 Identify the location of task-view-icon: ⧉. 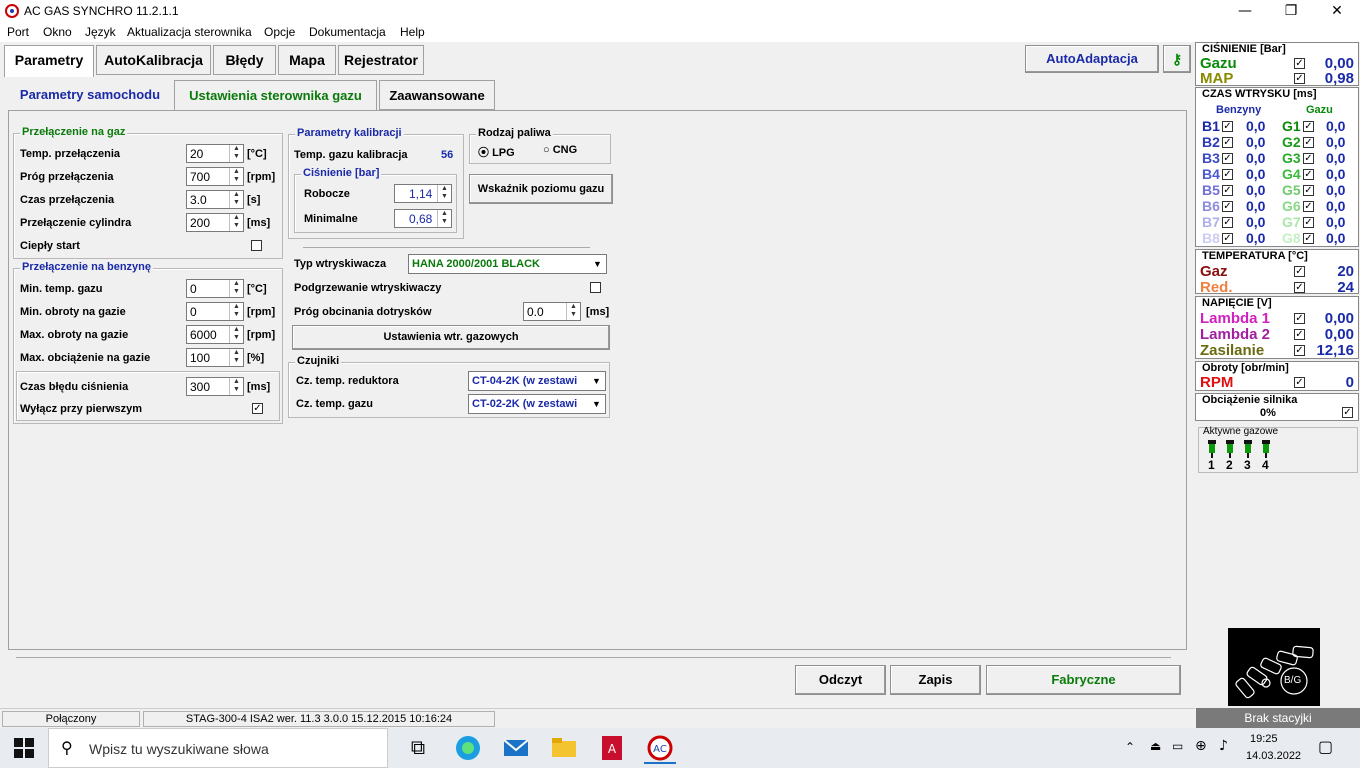
(418, 748).